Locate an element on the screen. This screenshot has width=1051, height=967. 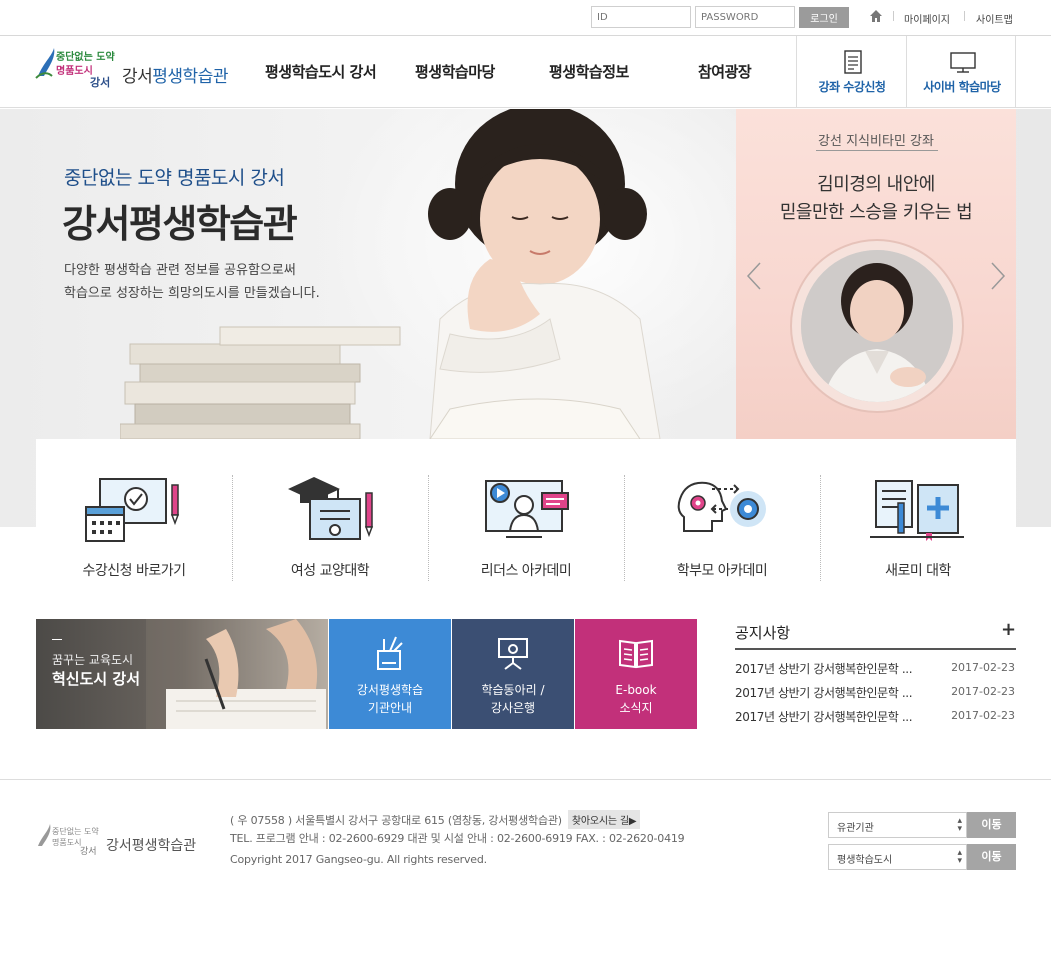
tile-label: 학습동아리 / 강사은행 is located at coordinates (513, 699).